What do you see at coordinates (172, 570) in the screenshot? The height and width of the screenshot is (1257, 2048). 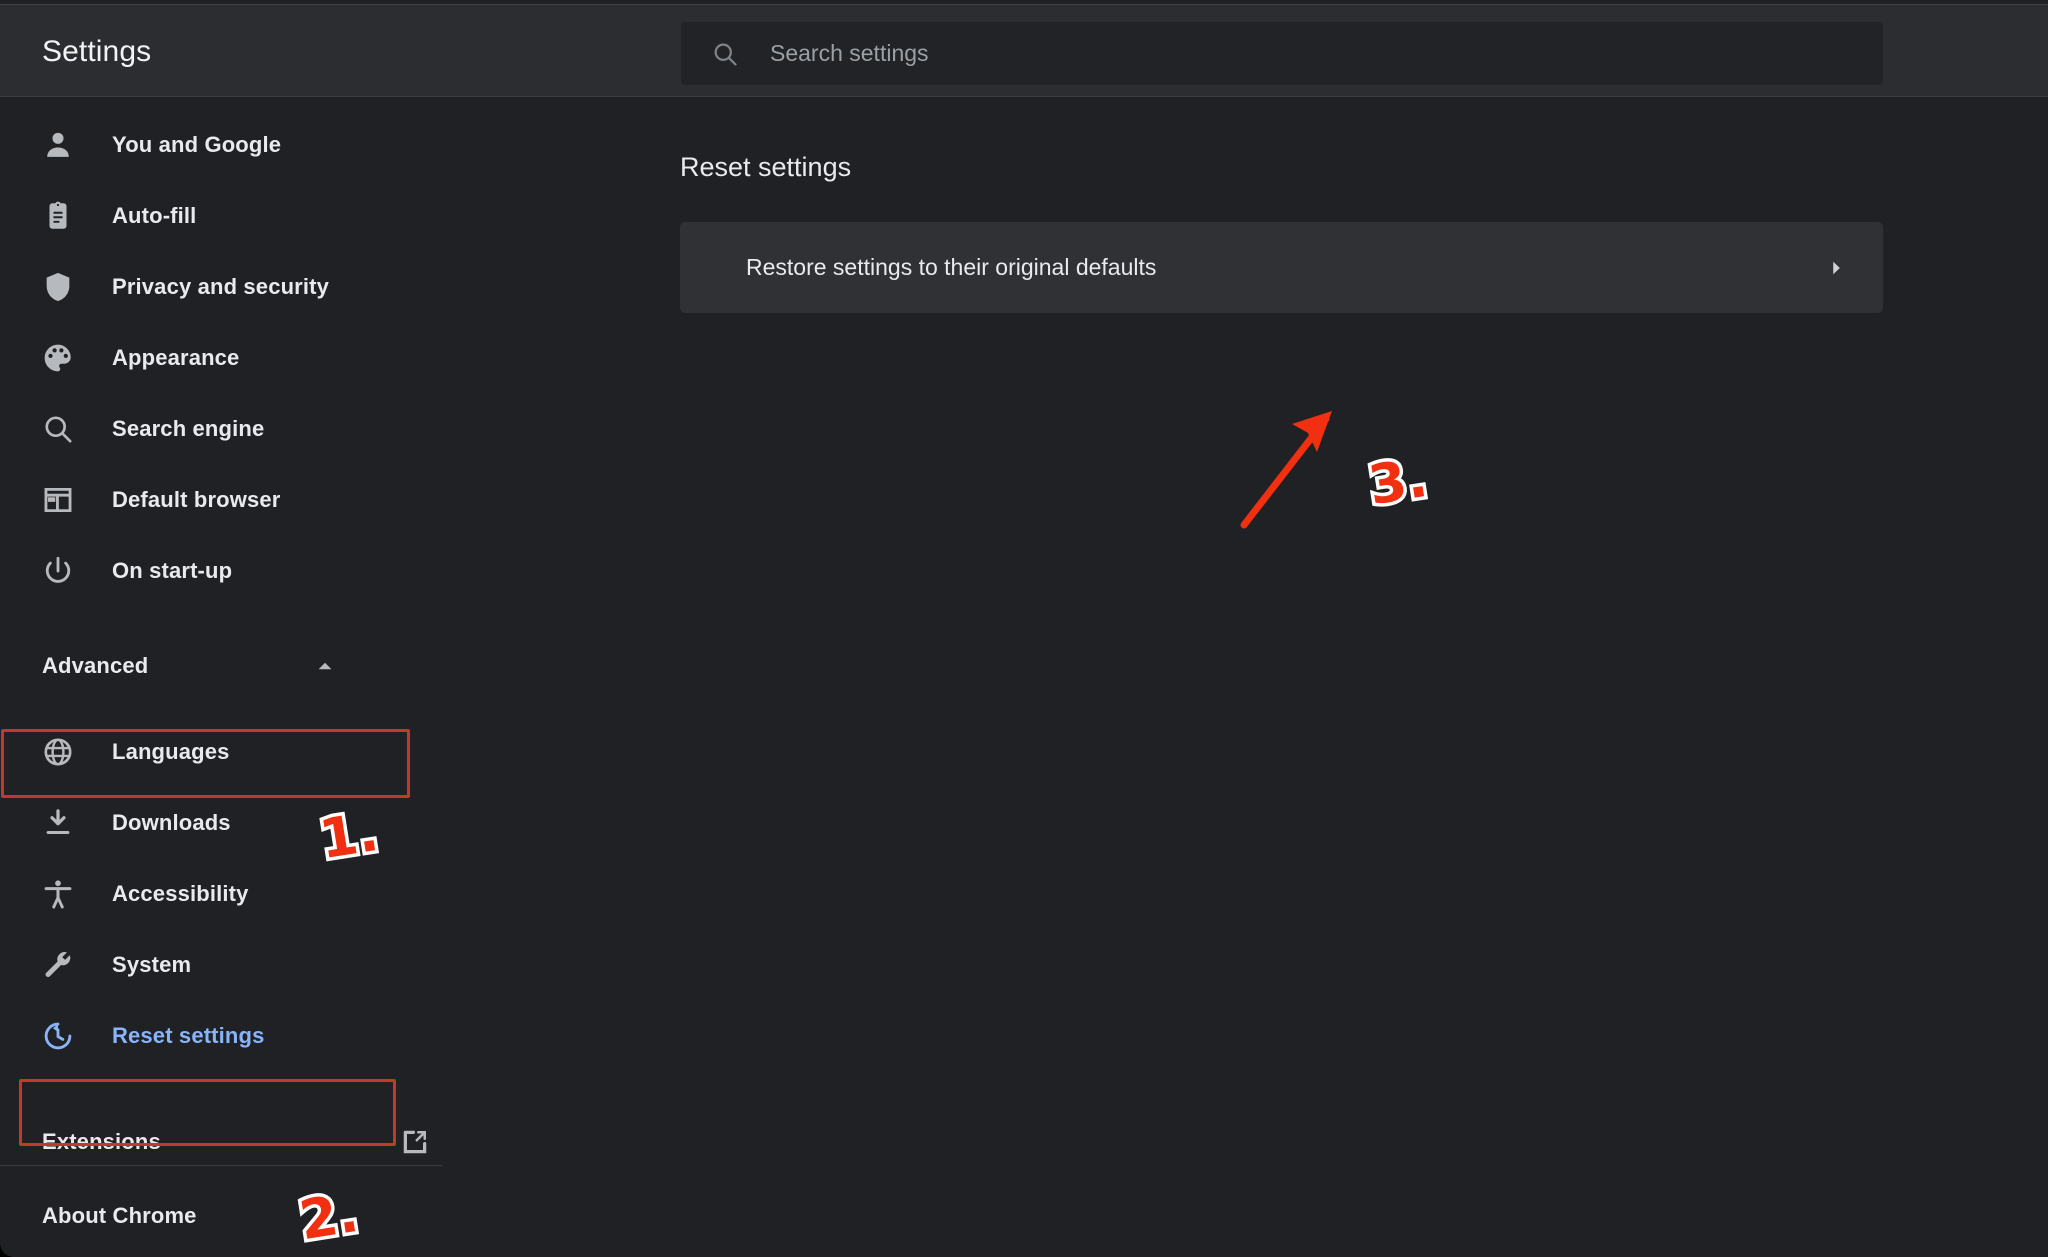 I see `sidebar-item-label: On start-up` at bounding box center [172, 570].